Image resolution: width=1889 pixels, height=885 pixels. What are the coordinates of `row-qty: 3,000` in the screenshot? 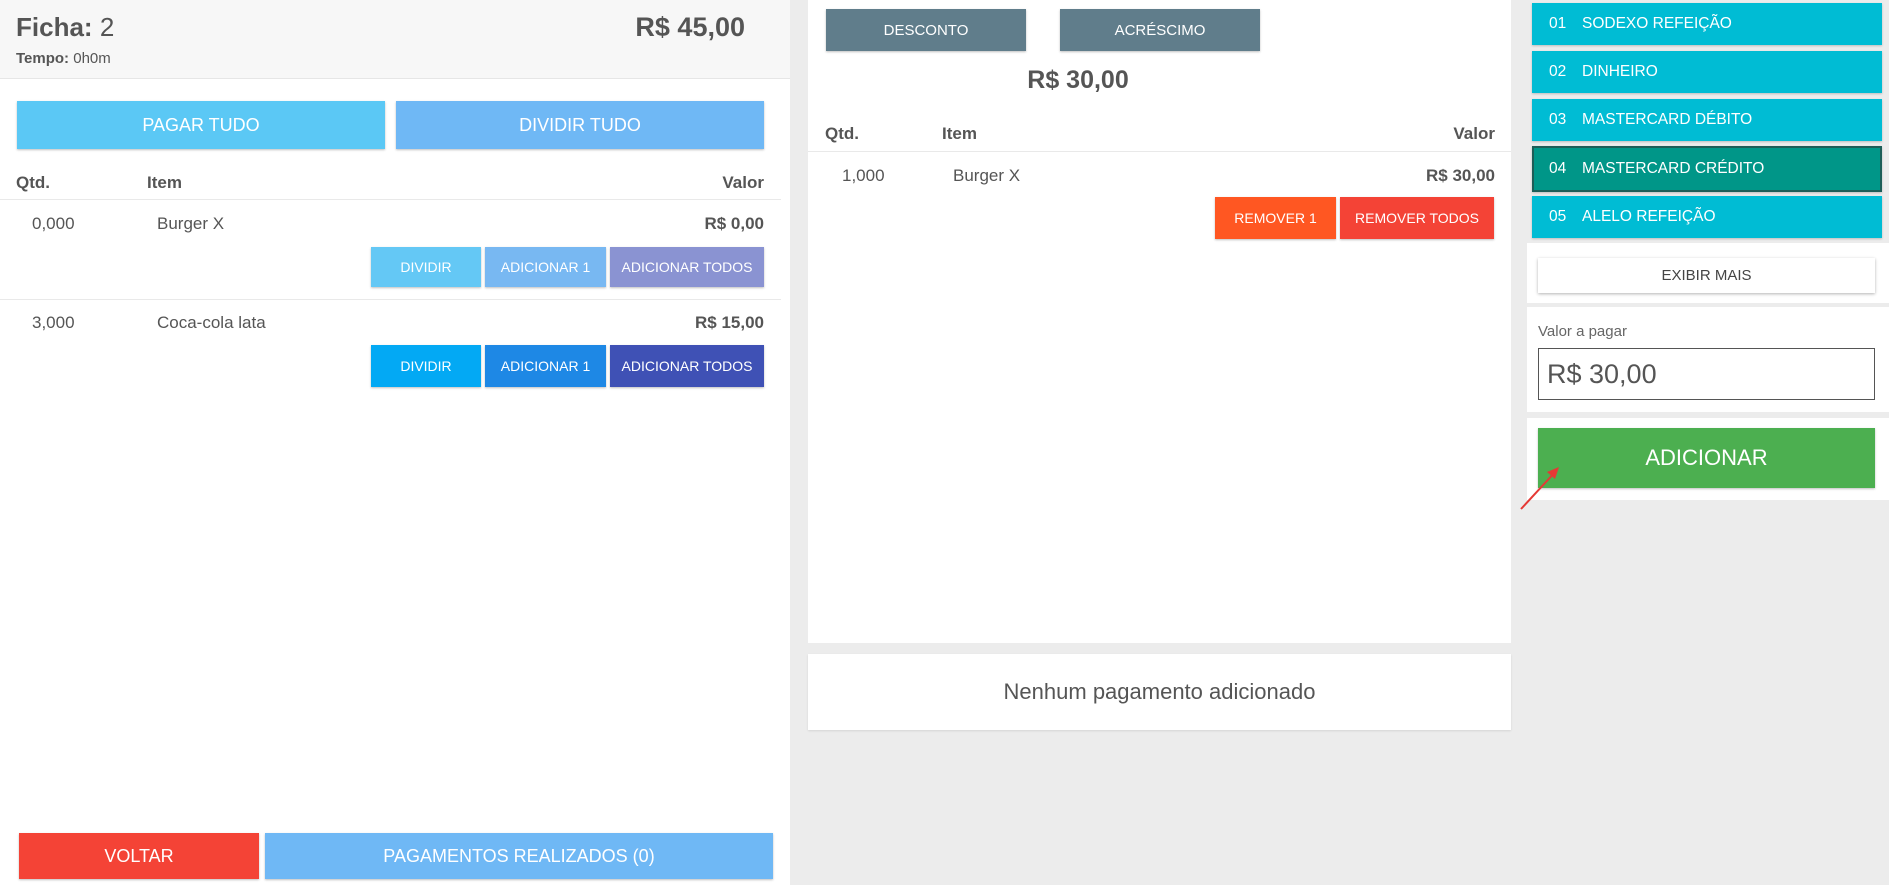 It's located at (53, 322).